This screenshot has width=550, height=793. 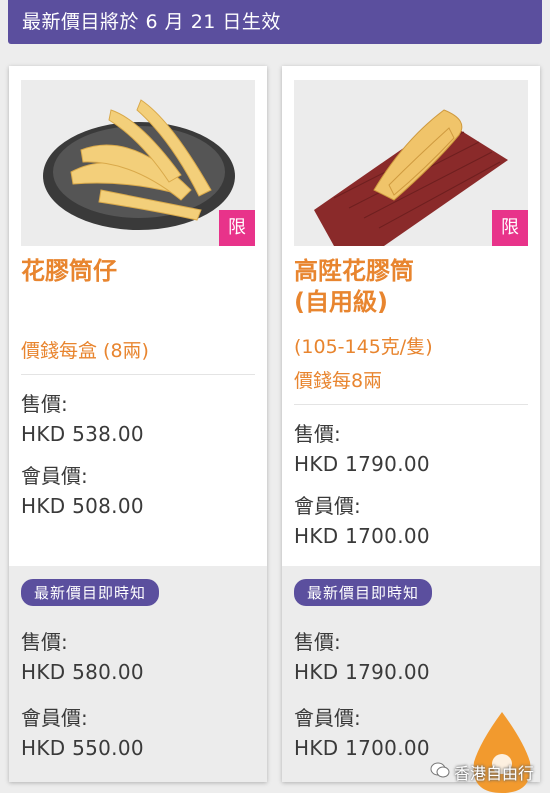 I want to click on watermark-text: 香港自由行, so click(x=494, y=773).